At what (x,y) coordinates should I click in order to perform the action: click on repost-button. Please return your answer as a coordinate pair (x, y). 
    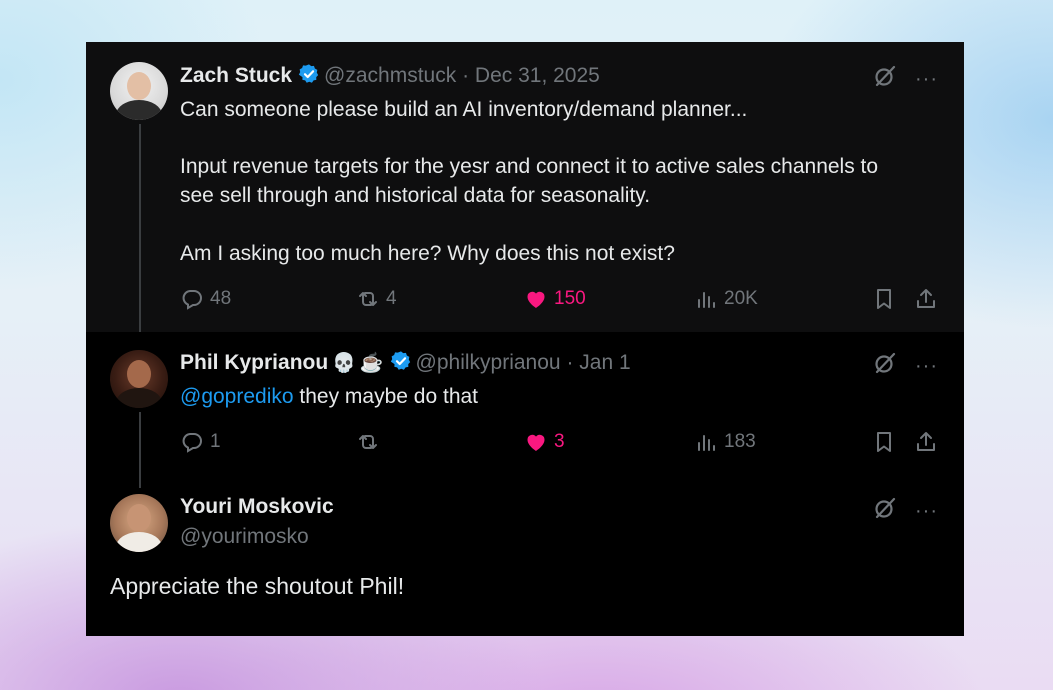
    Looking at the image, I should click on (368, 442).